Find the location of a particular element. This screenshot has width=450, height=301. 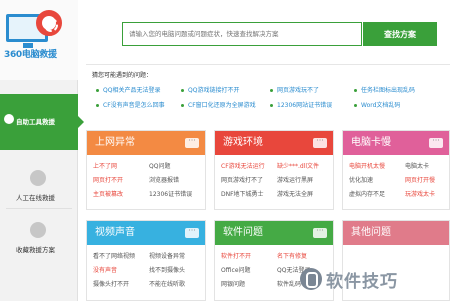

issue-link: 不能在线听歌 is located at coordinates (167, 283).